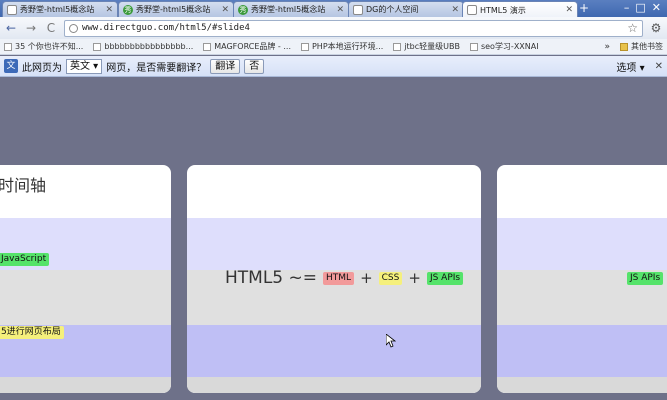  I want to click on slide-previous: 时间轴 JavaScript 5进行网页布局, so click(85, 279).